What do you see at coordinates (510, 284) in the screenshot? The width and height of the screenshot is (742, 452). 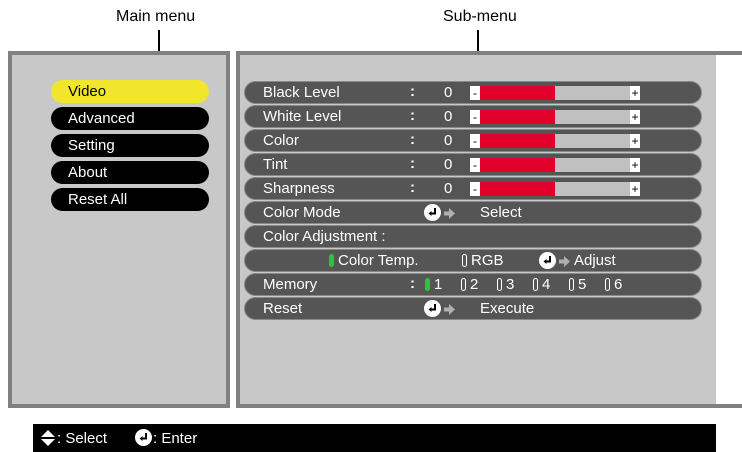 I see `memory-slot-label: 3` at bounding box center [510, 284].